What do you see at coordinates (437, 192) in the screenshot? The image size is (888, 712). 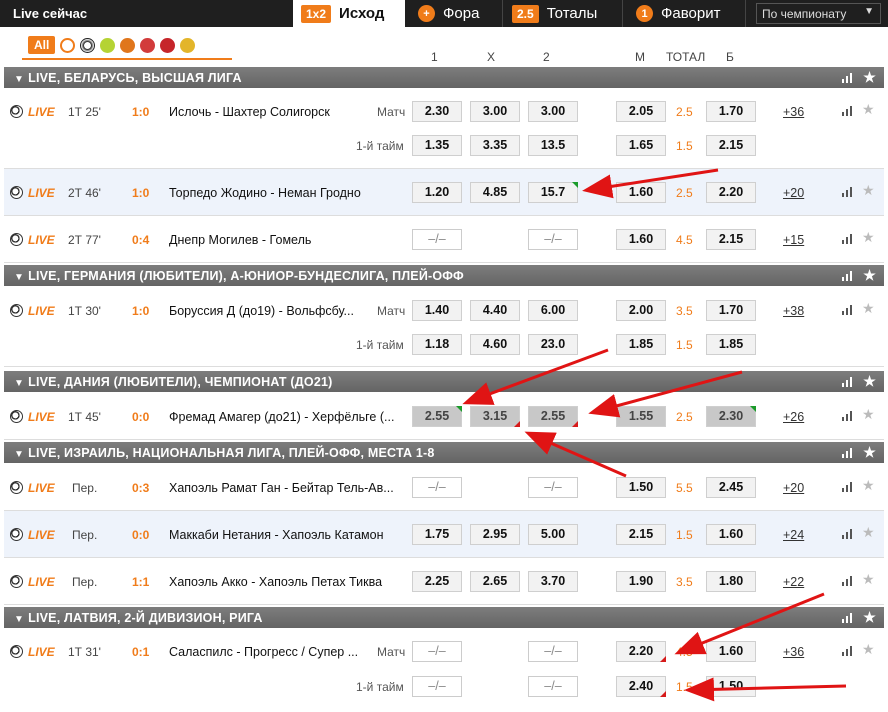 I see `odd-1: 1.20` at bounding box center [437, 192].